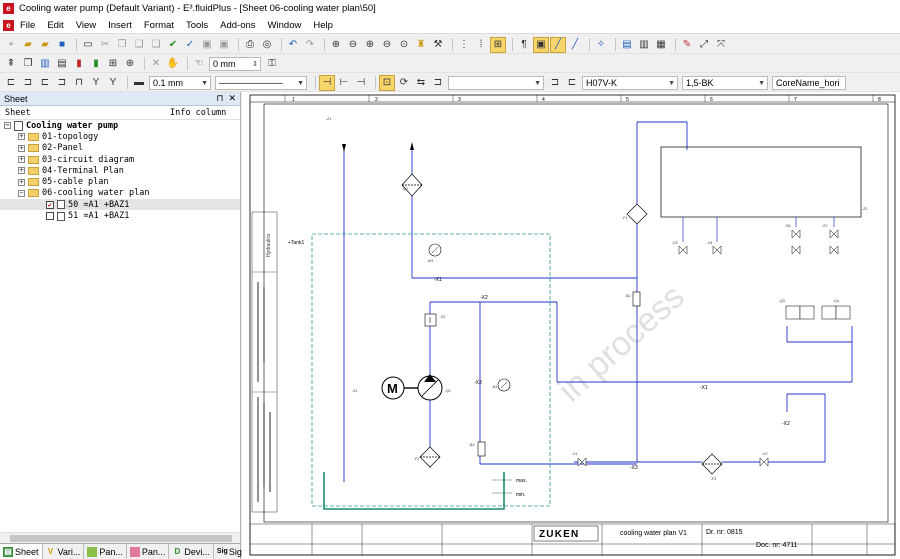 This screenshot has width=900, height=559. Describe the element at coordinates (224, 45) in the screenshot. I see `replace-icon: ▣` at that location.